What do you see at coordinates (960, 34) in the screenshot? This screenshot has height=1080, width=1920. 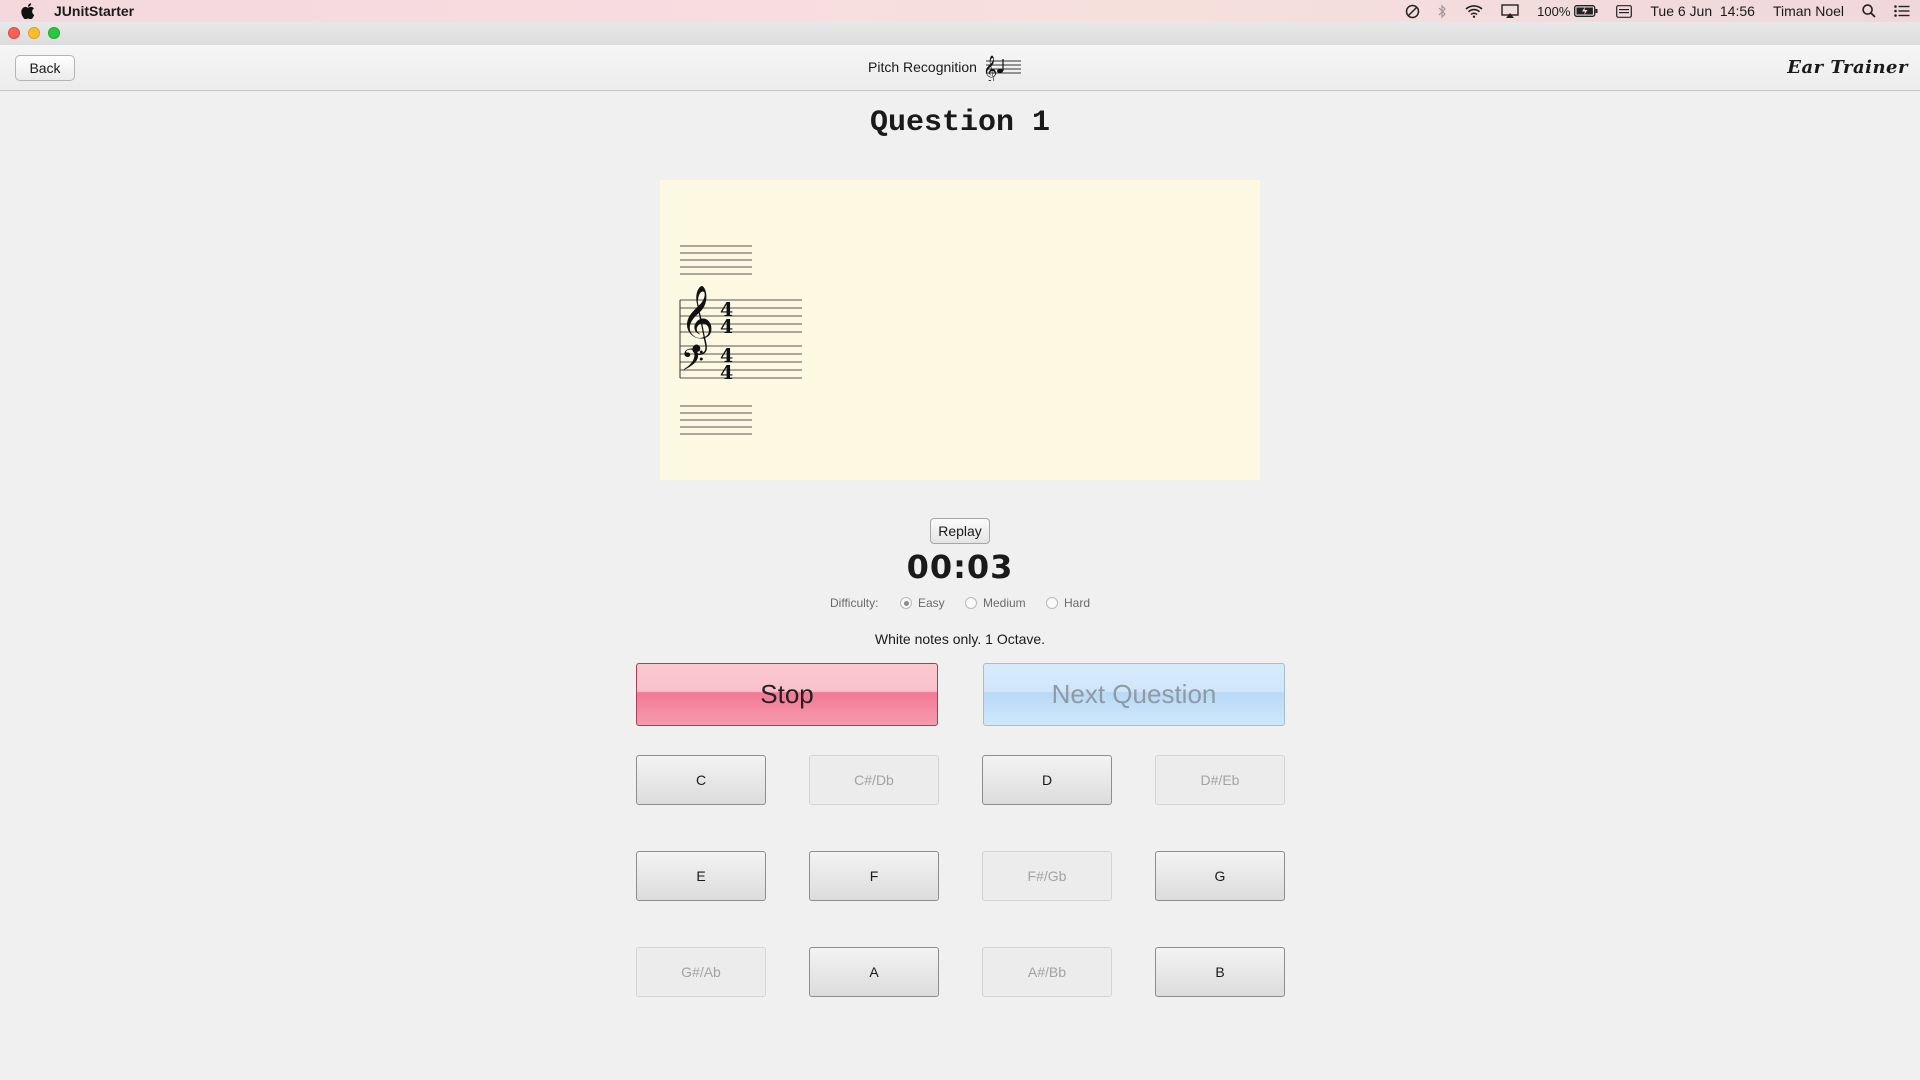 I see `window-titlebar` at bounding box center [960, 34].